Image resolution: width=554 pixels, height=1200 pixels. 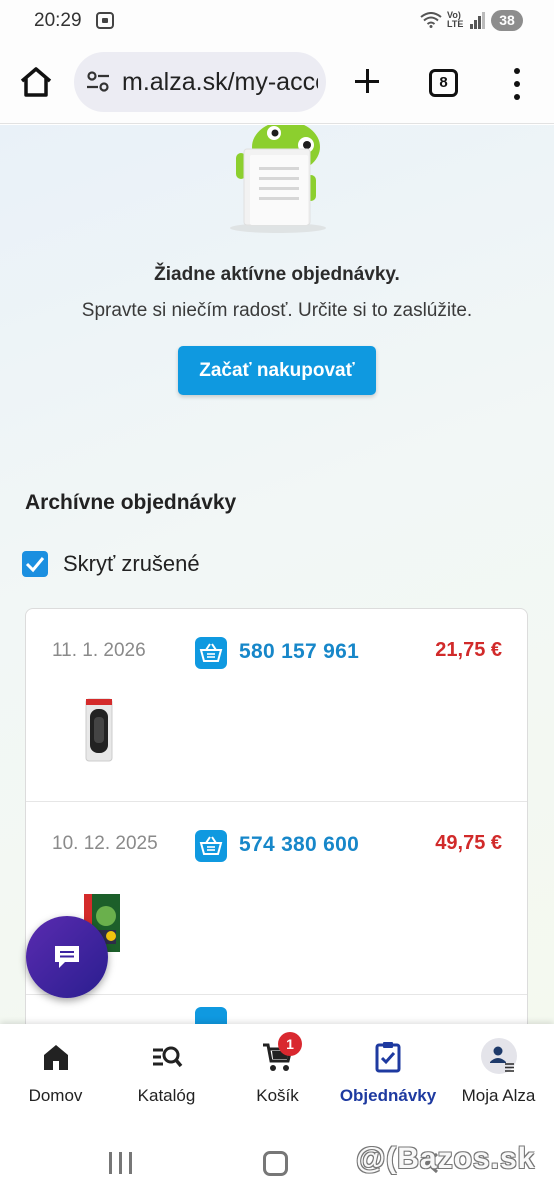 I want to click on address-bar: m.alza.sk/my-account, so click(x=200, y=82).